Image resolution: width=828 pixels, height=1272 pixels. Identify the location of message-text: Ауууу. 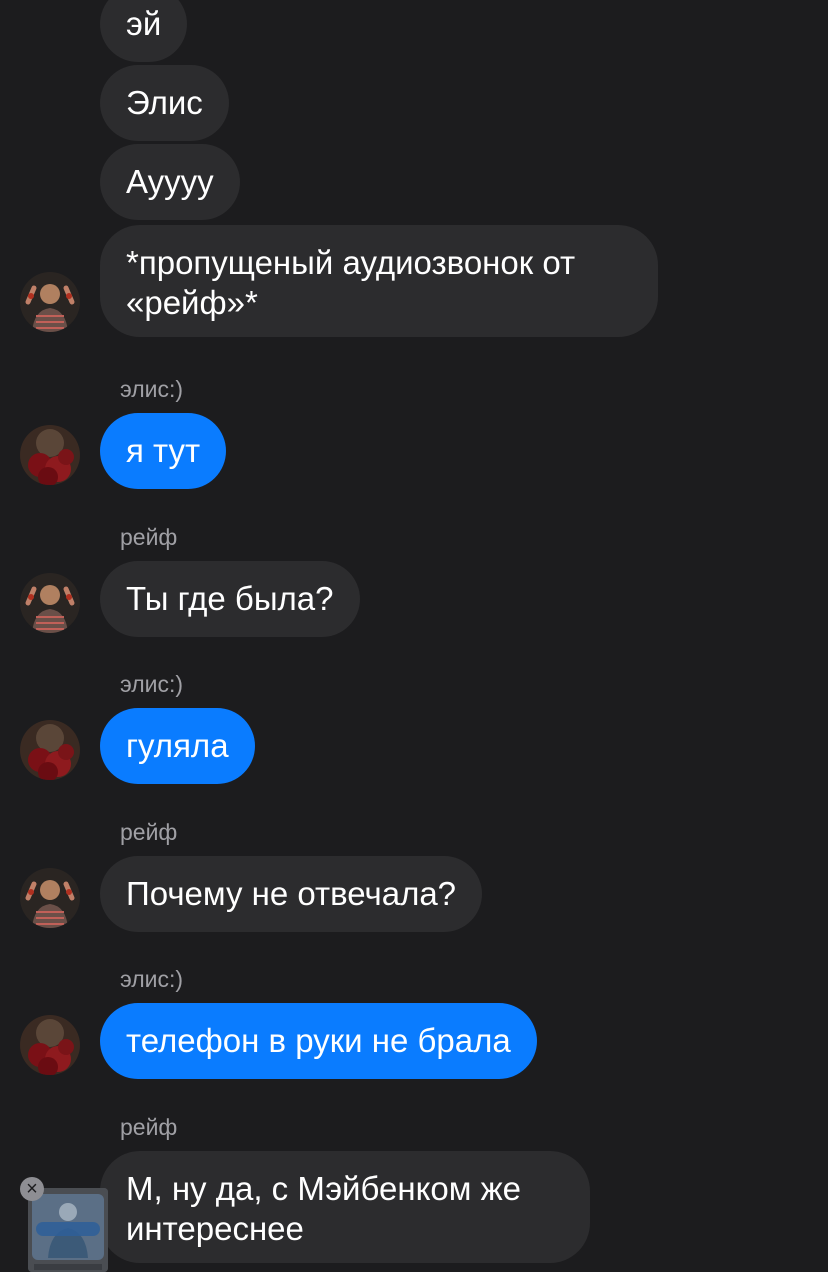
(170, 181).